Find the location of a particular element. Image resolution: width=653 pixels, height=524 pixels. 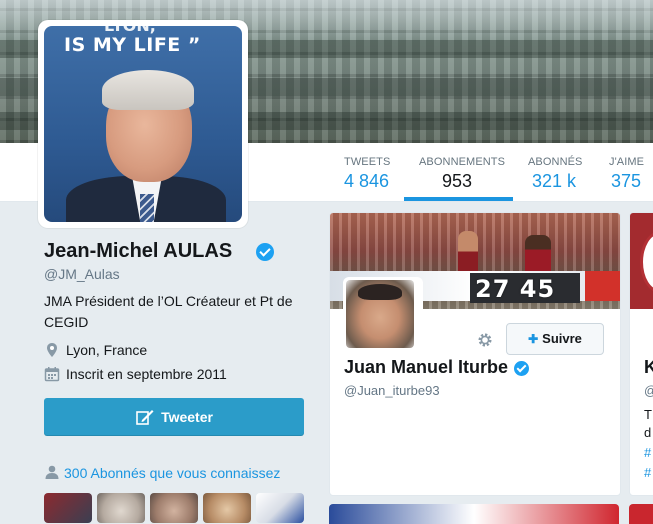

user-icon is located at coordinates (52, 472).